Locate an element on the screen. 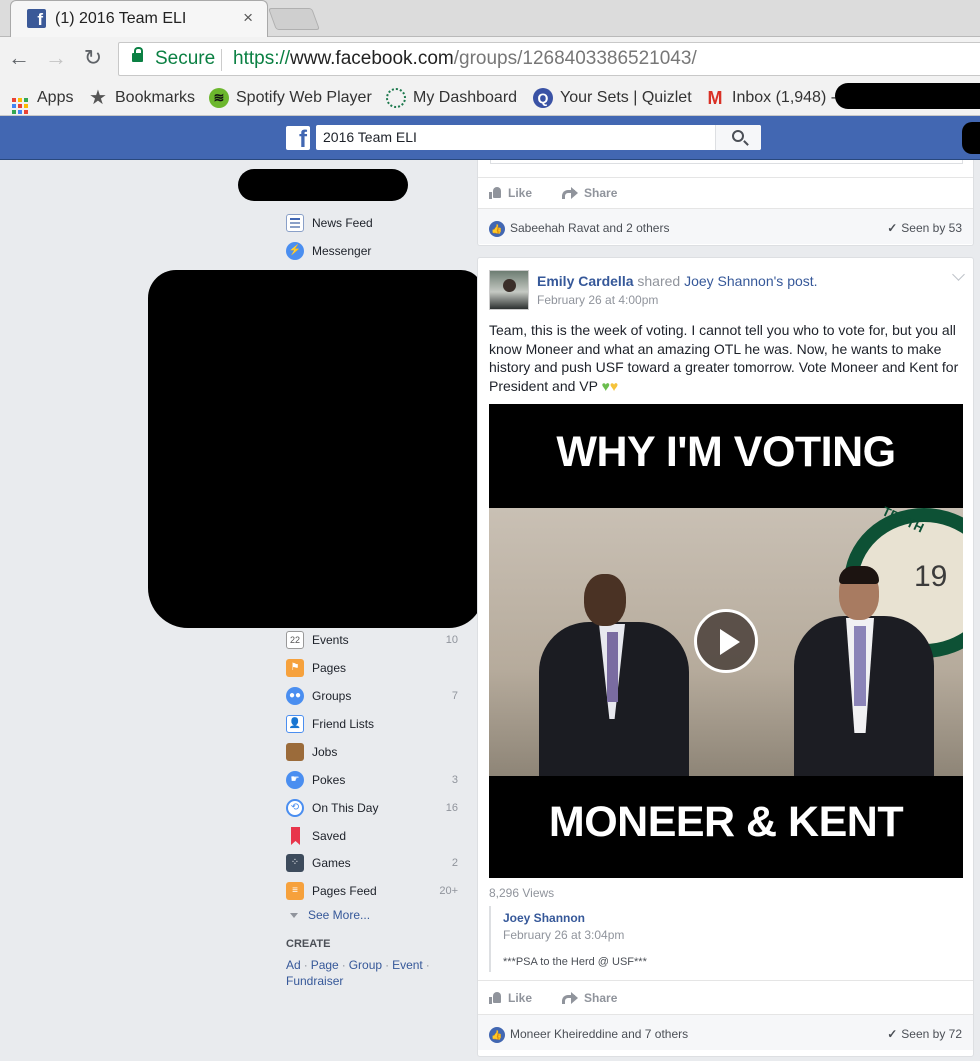  nav-pokes: ☛ Pokes 3 is located at coordinates (374, 780).